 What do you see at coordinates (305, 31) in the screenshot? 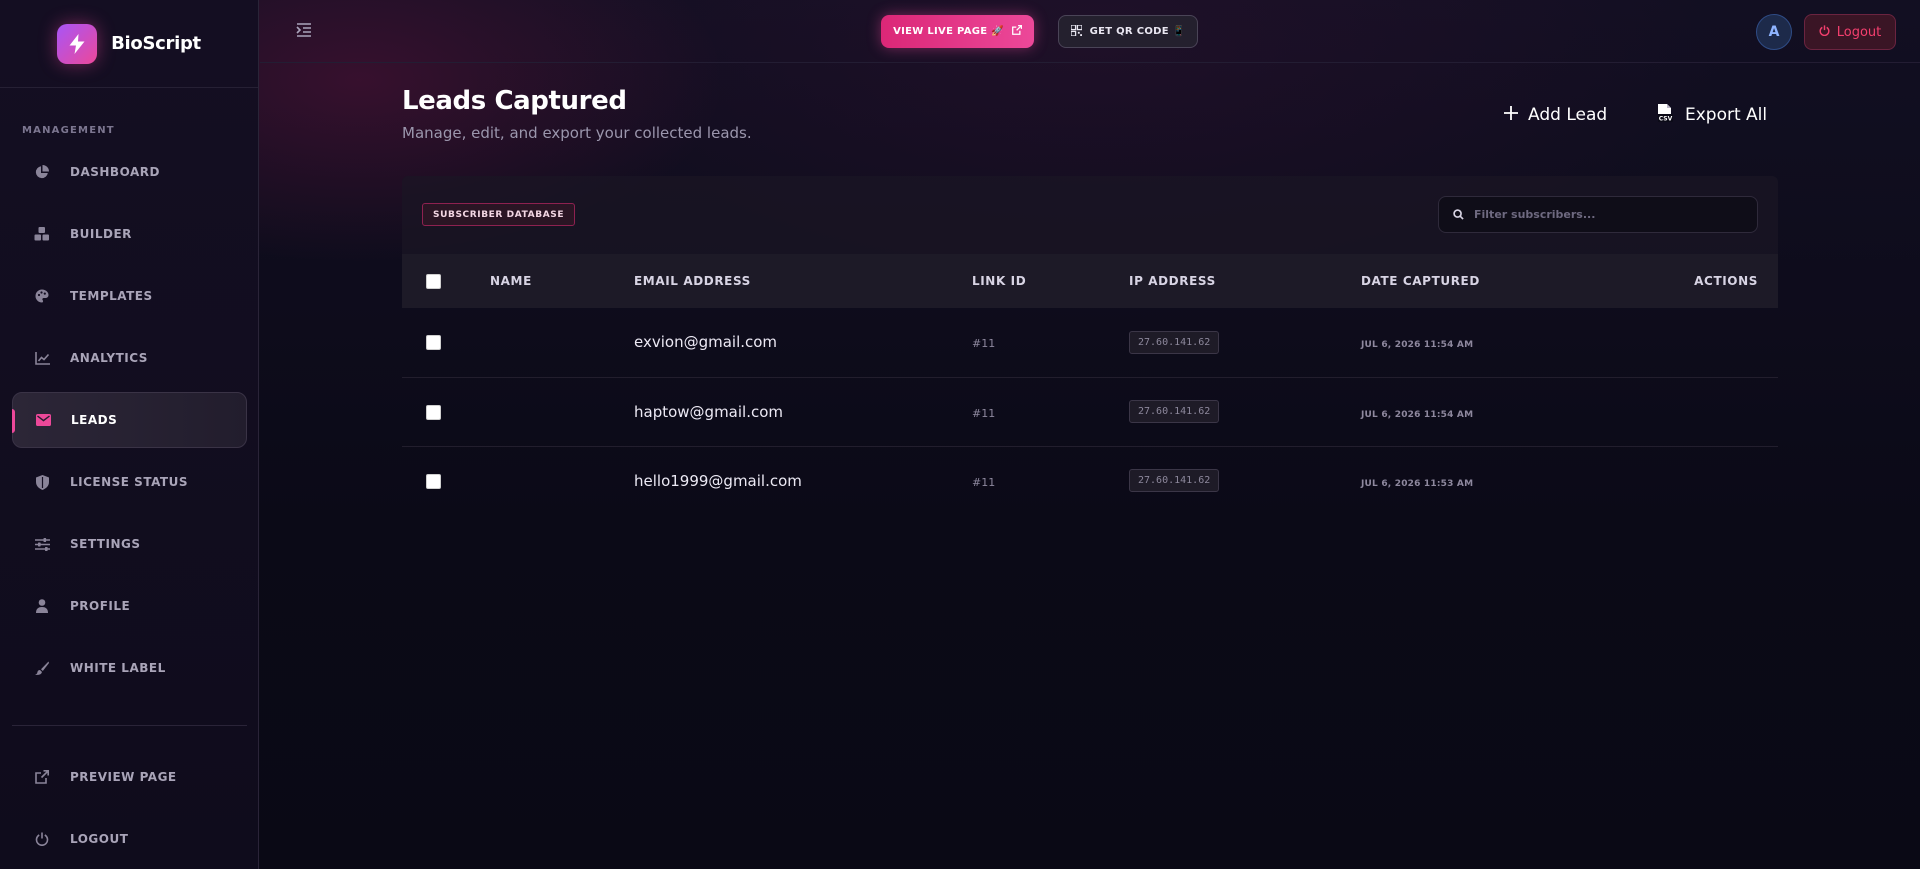
I see `sidebar-toggle-icon` at bounding box center [305, 31].